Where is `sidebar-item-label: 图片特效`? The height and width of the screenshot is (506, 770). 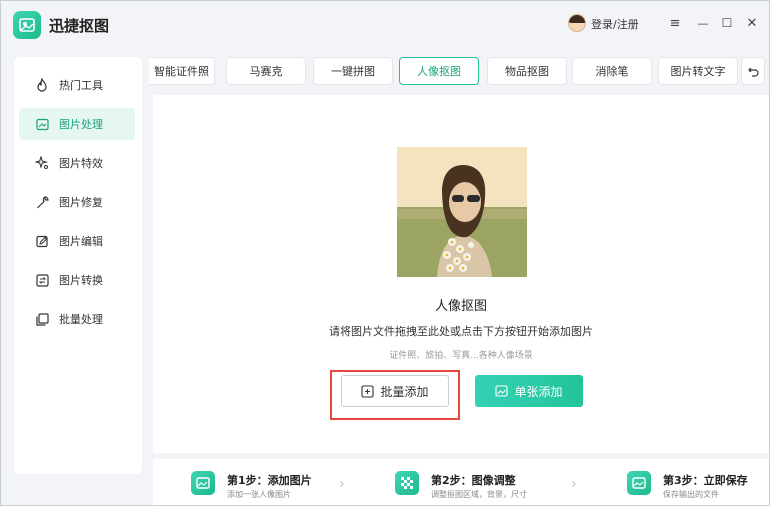
sidebar-item-label: 图片特效 is located at coordinates (81, 163).